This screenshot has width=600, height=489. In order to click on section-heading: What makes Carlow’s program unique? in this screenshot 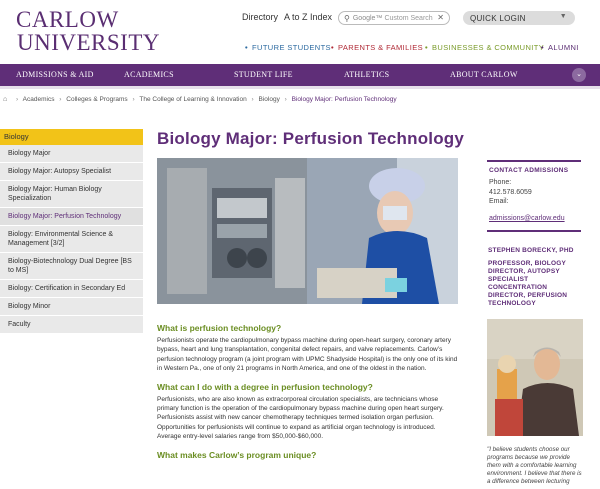, I will do `click(237, 454)`.